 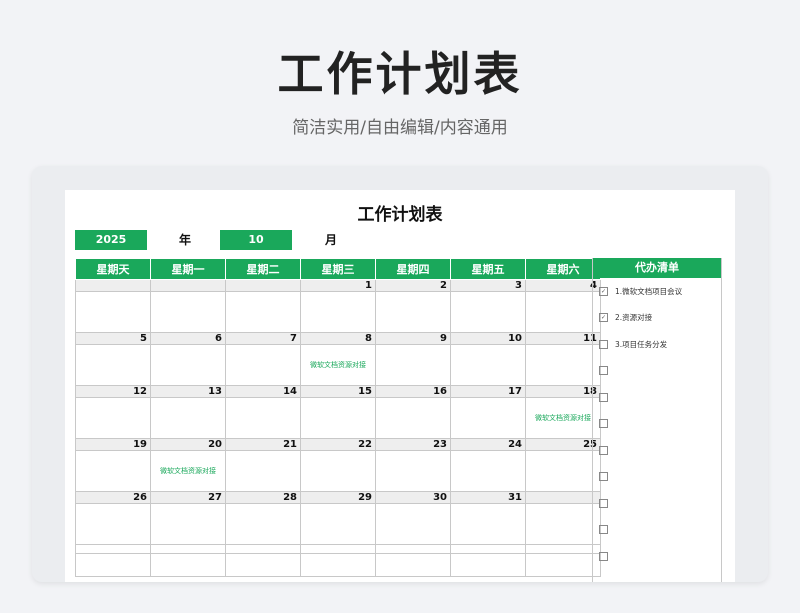 What do you see at coordinates (188, 391) in the screenshot?
I see `date-number: 13` at bounding box center [188, 391].